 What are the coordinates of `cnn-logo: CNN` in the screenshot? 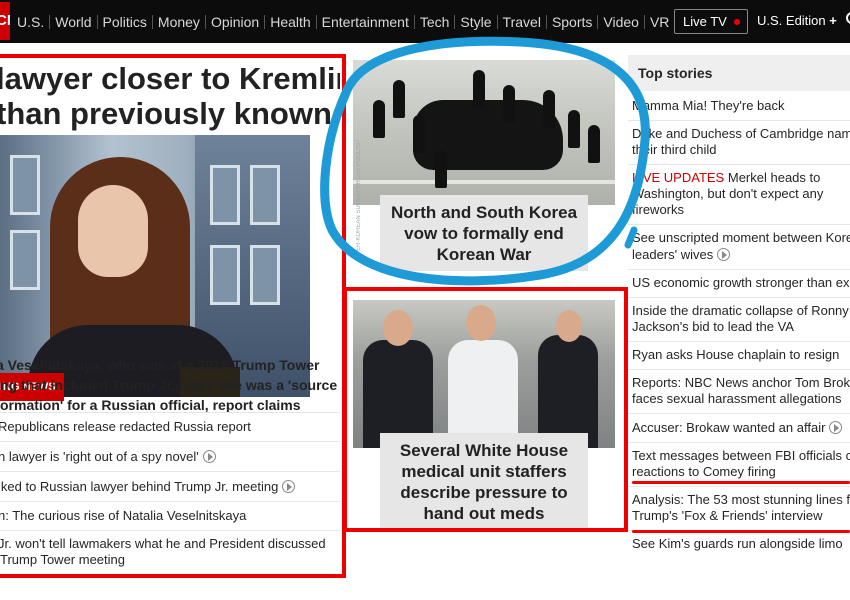 It's located at (5, 21).